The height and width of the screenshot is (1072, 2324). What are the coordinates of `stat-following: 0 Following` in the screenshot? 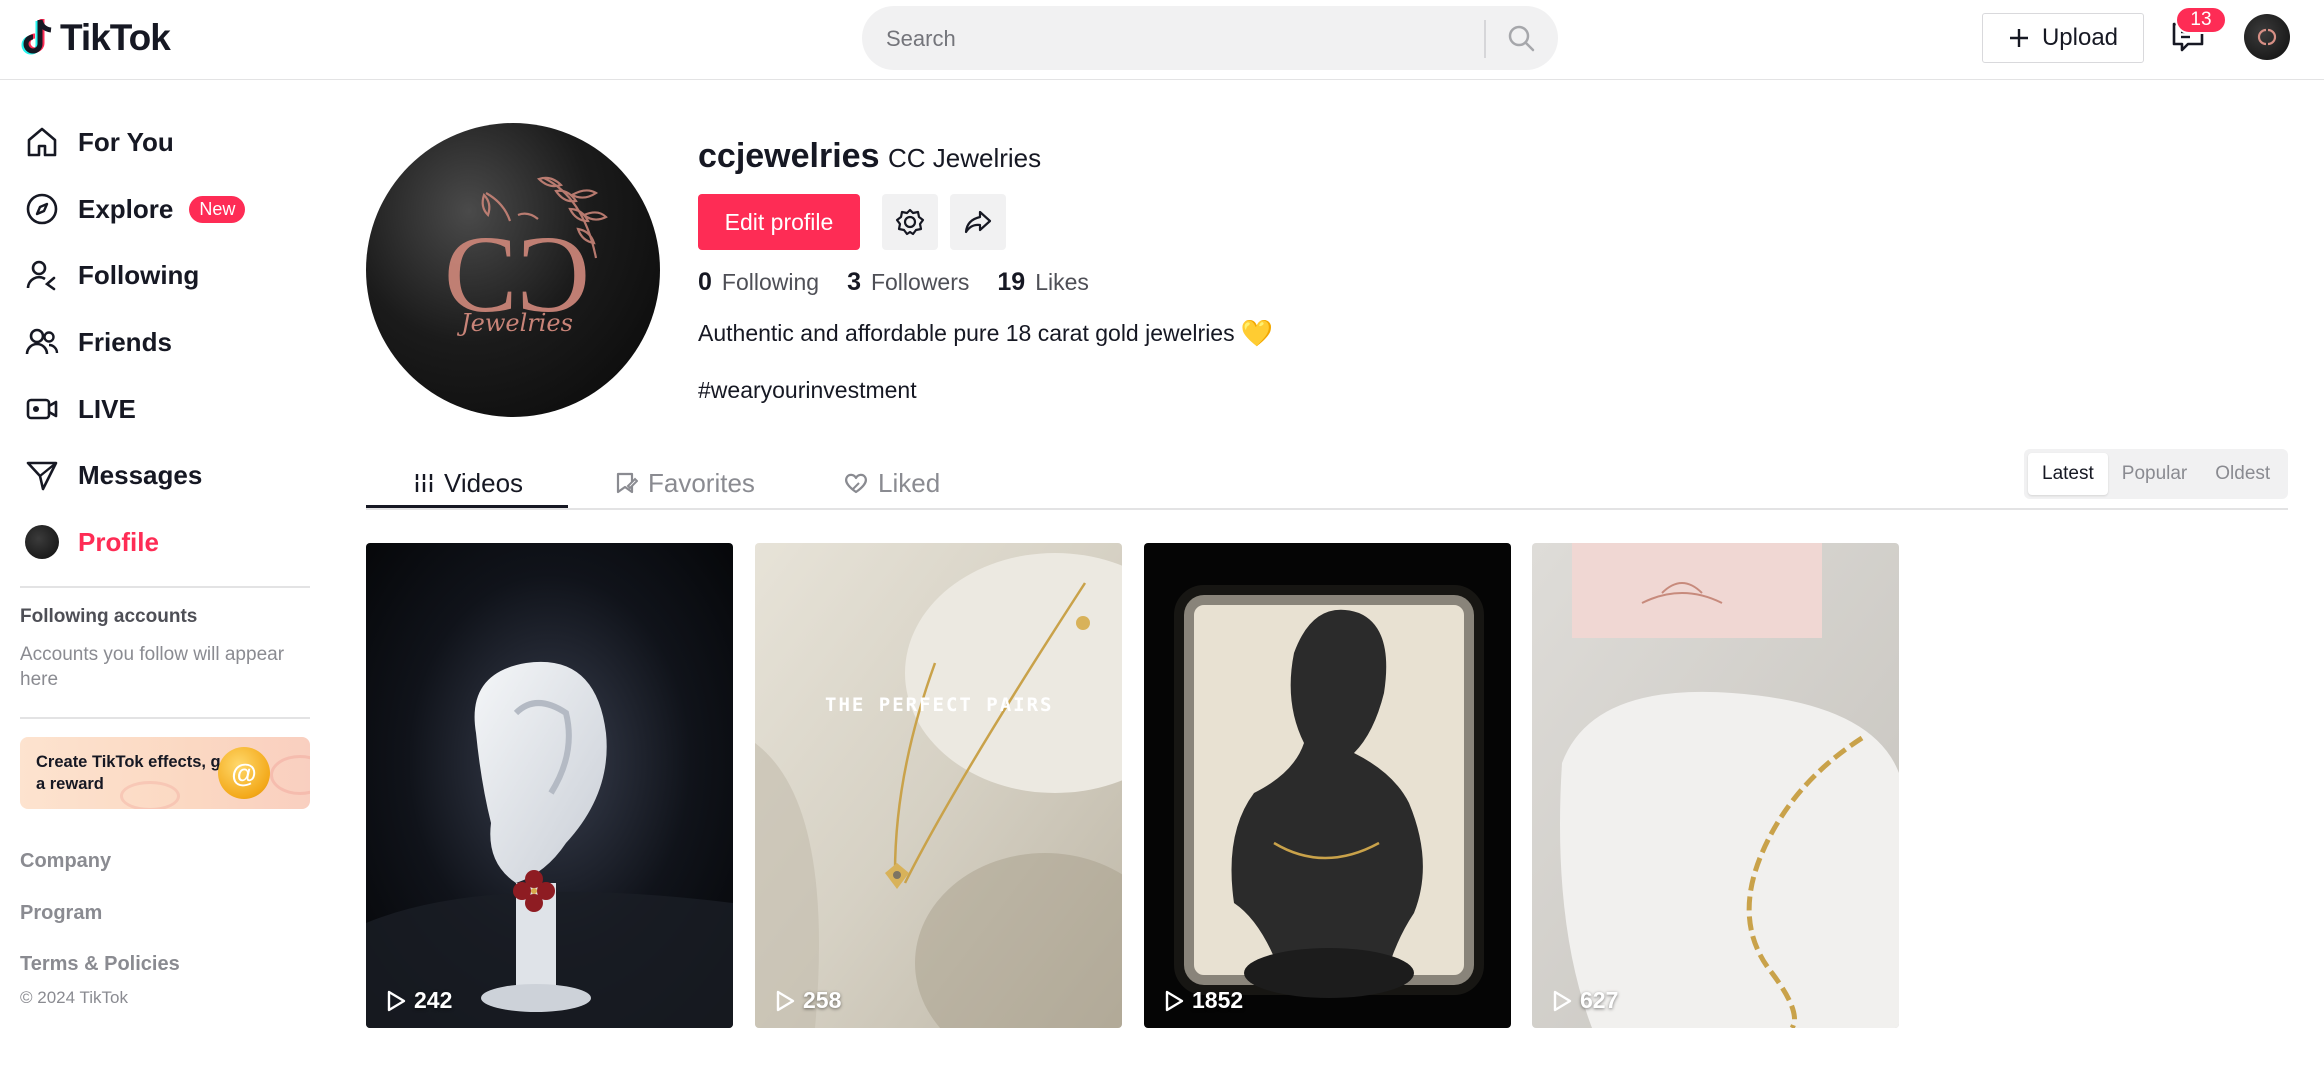 It's located at (758, 282).